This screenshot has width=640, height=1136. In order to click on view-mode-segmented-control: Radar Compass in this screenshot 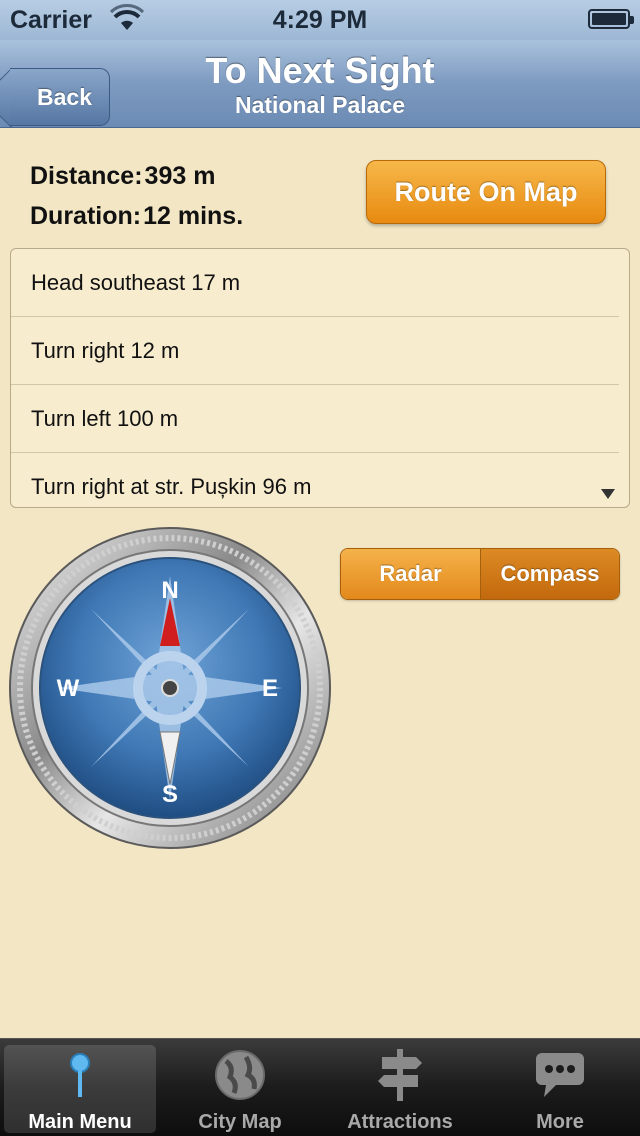, I will do `click(480, 574)`.